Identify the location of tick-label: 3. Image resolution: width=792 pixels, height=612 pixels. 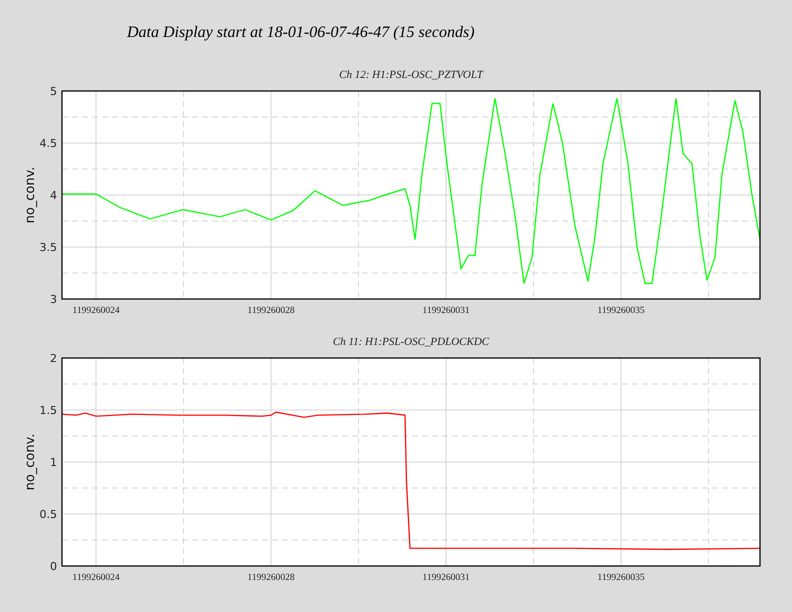
(53, 299).